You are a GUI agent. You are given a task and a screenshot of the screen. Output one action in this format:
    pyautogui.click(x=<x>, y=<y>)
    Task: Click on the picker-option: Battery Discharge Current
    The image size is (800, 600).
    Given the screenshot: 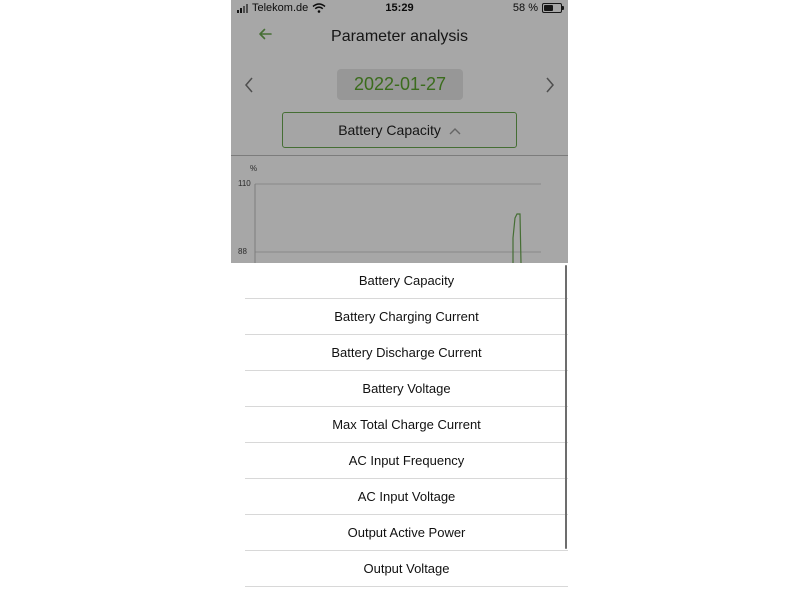 What is the action you would take?
    pyautogui.click(x=406, y=353)
    